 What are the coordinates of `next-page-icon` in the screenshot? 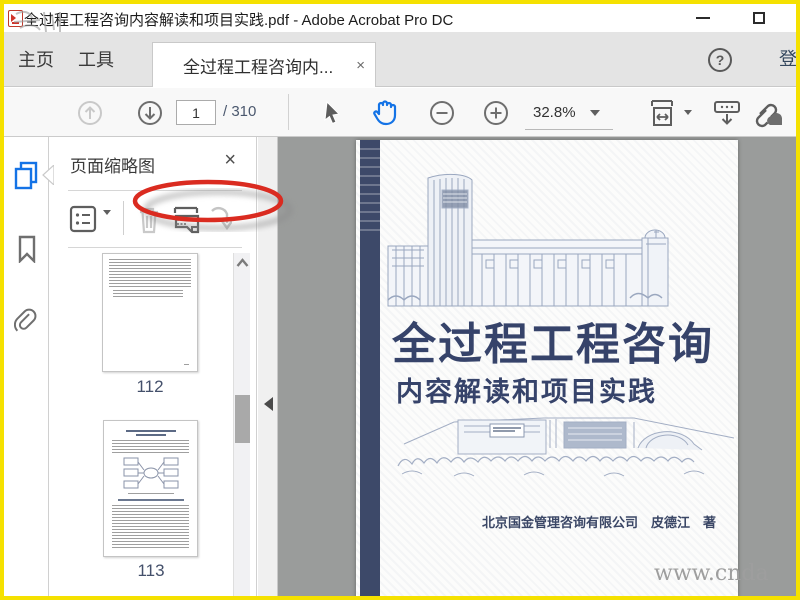 It's located at (150, 112).